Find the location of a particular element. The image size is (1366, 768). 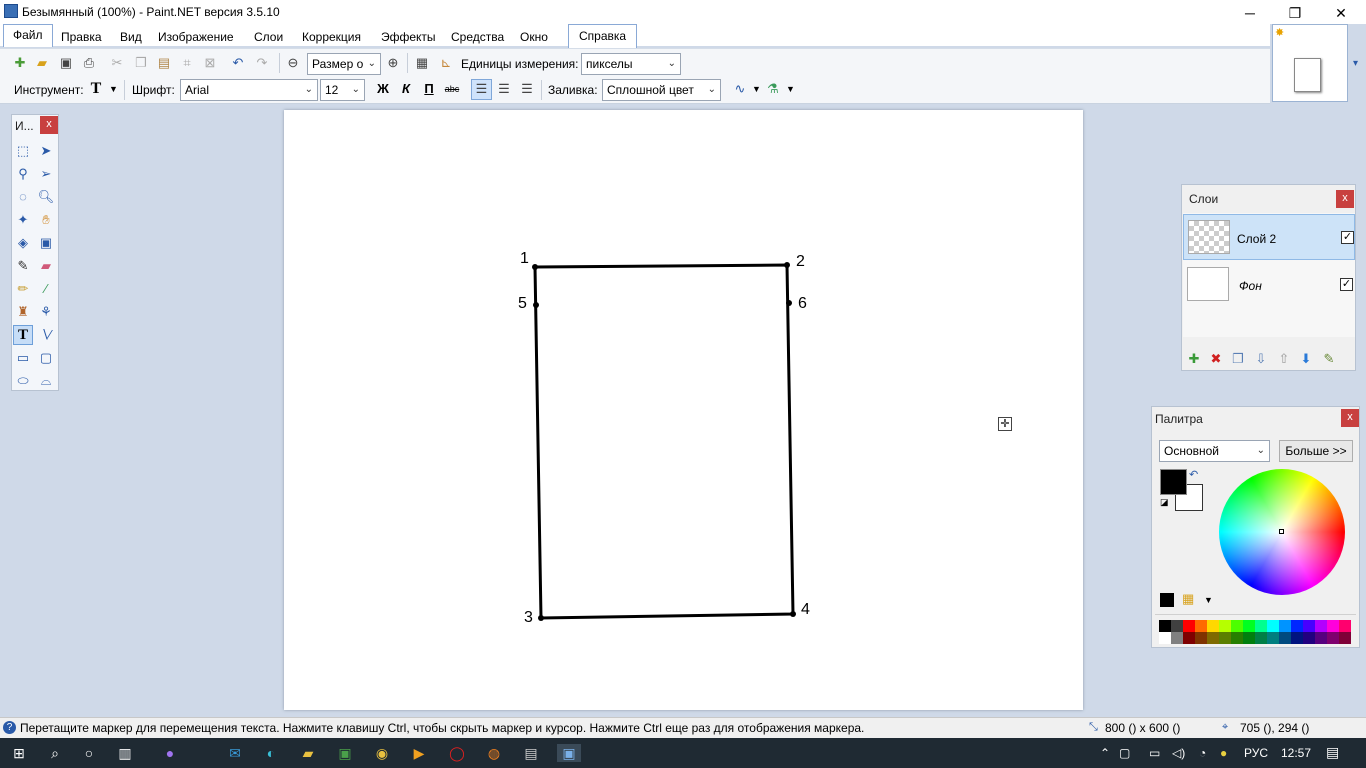

tray-app-icon: ● is located at coordinates (1223, 753).